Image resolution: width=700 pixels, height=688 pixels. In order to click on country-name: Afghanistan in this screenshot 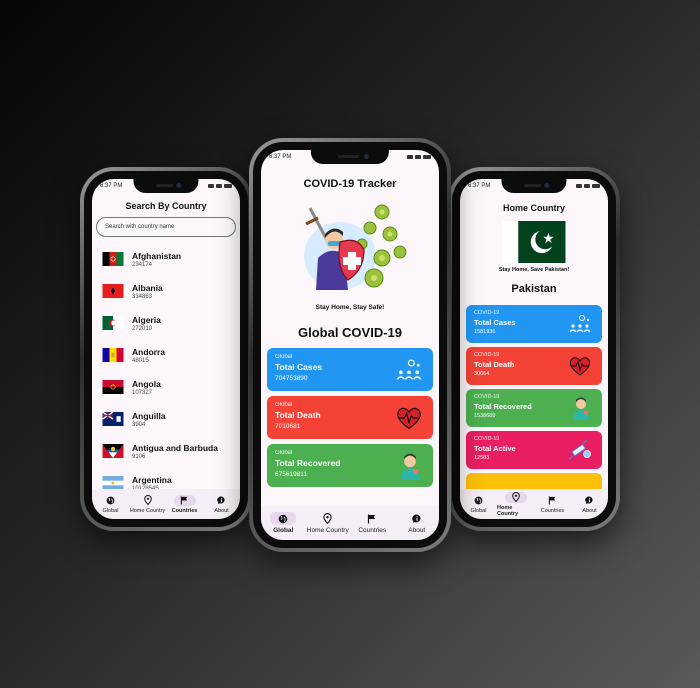, I will do `click(157, 255)`.